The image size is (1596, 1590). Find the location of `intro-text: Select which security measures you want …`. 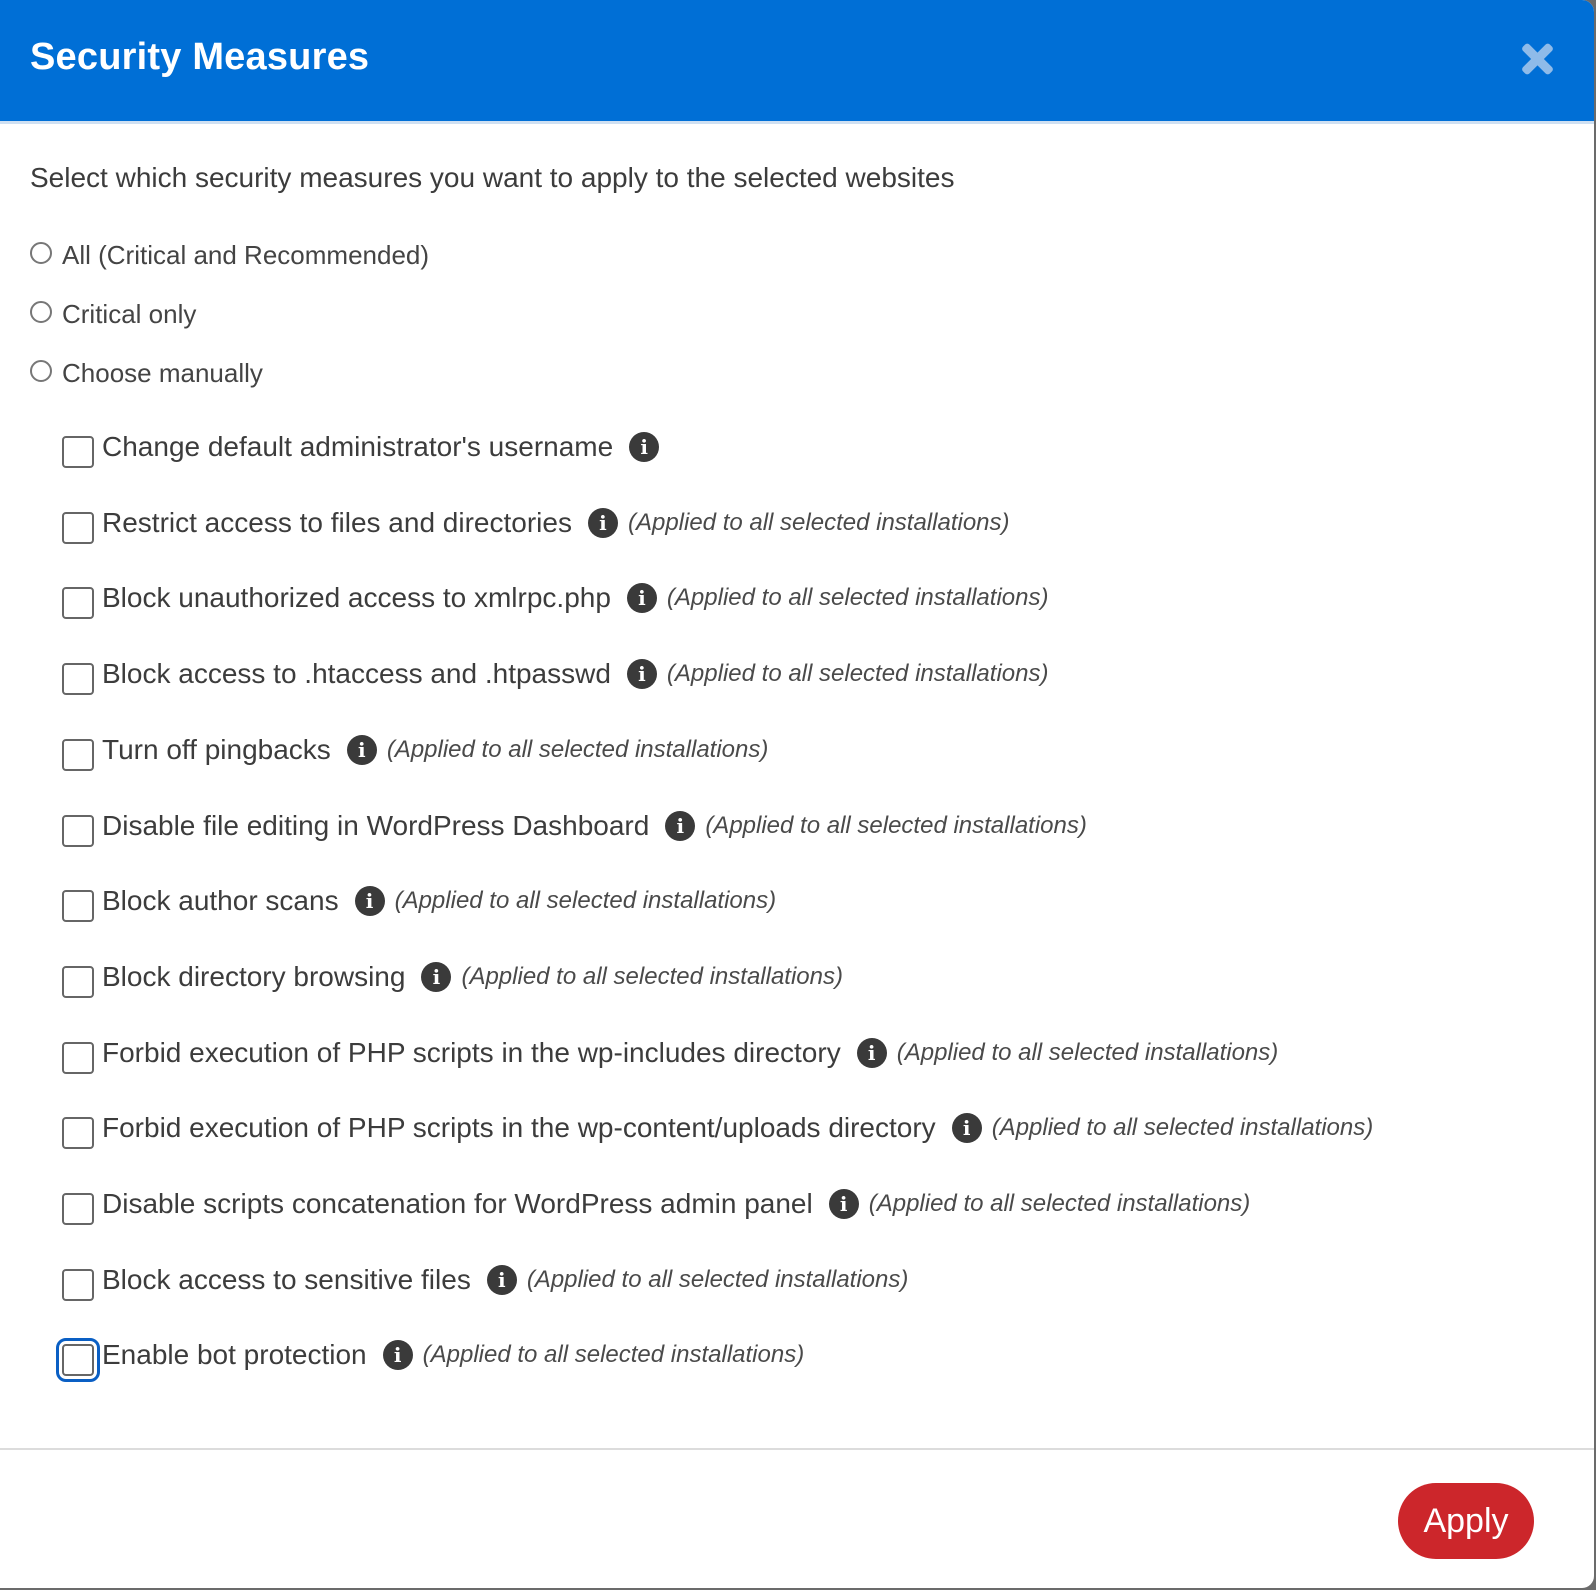

intro-text: Select which security measures you want … is located at coordinates (492, 177).